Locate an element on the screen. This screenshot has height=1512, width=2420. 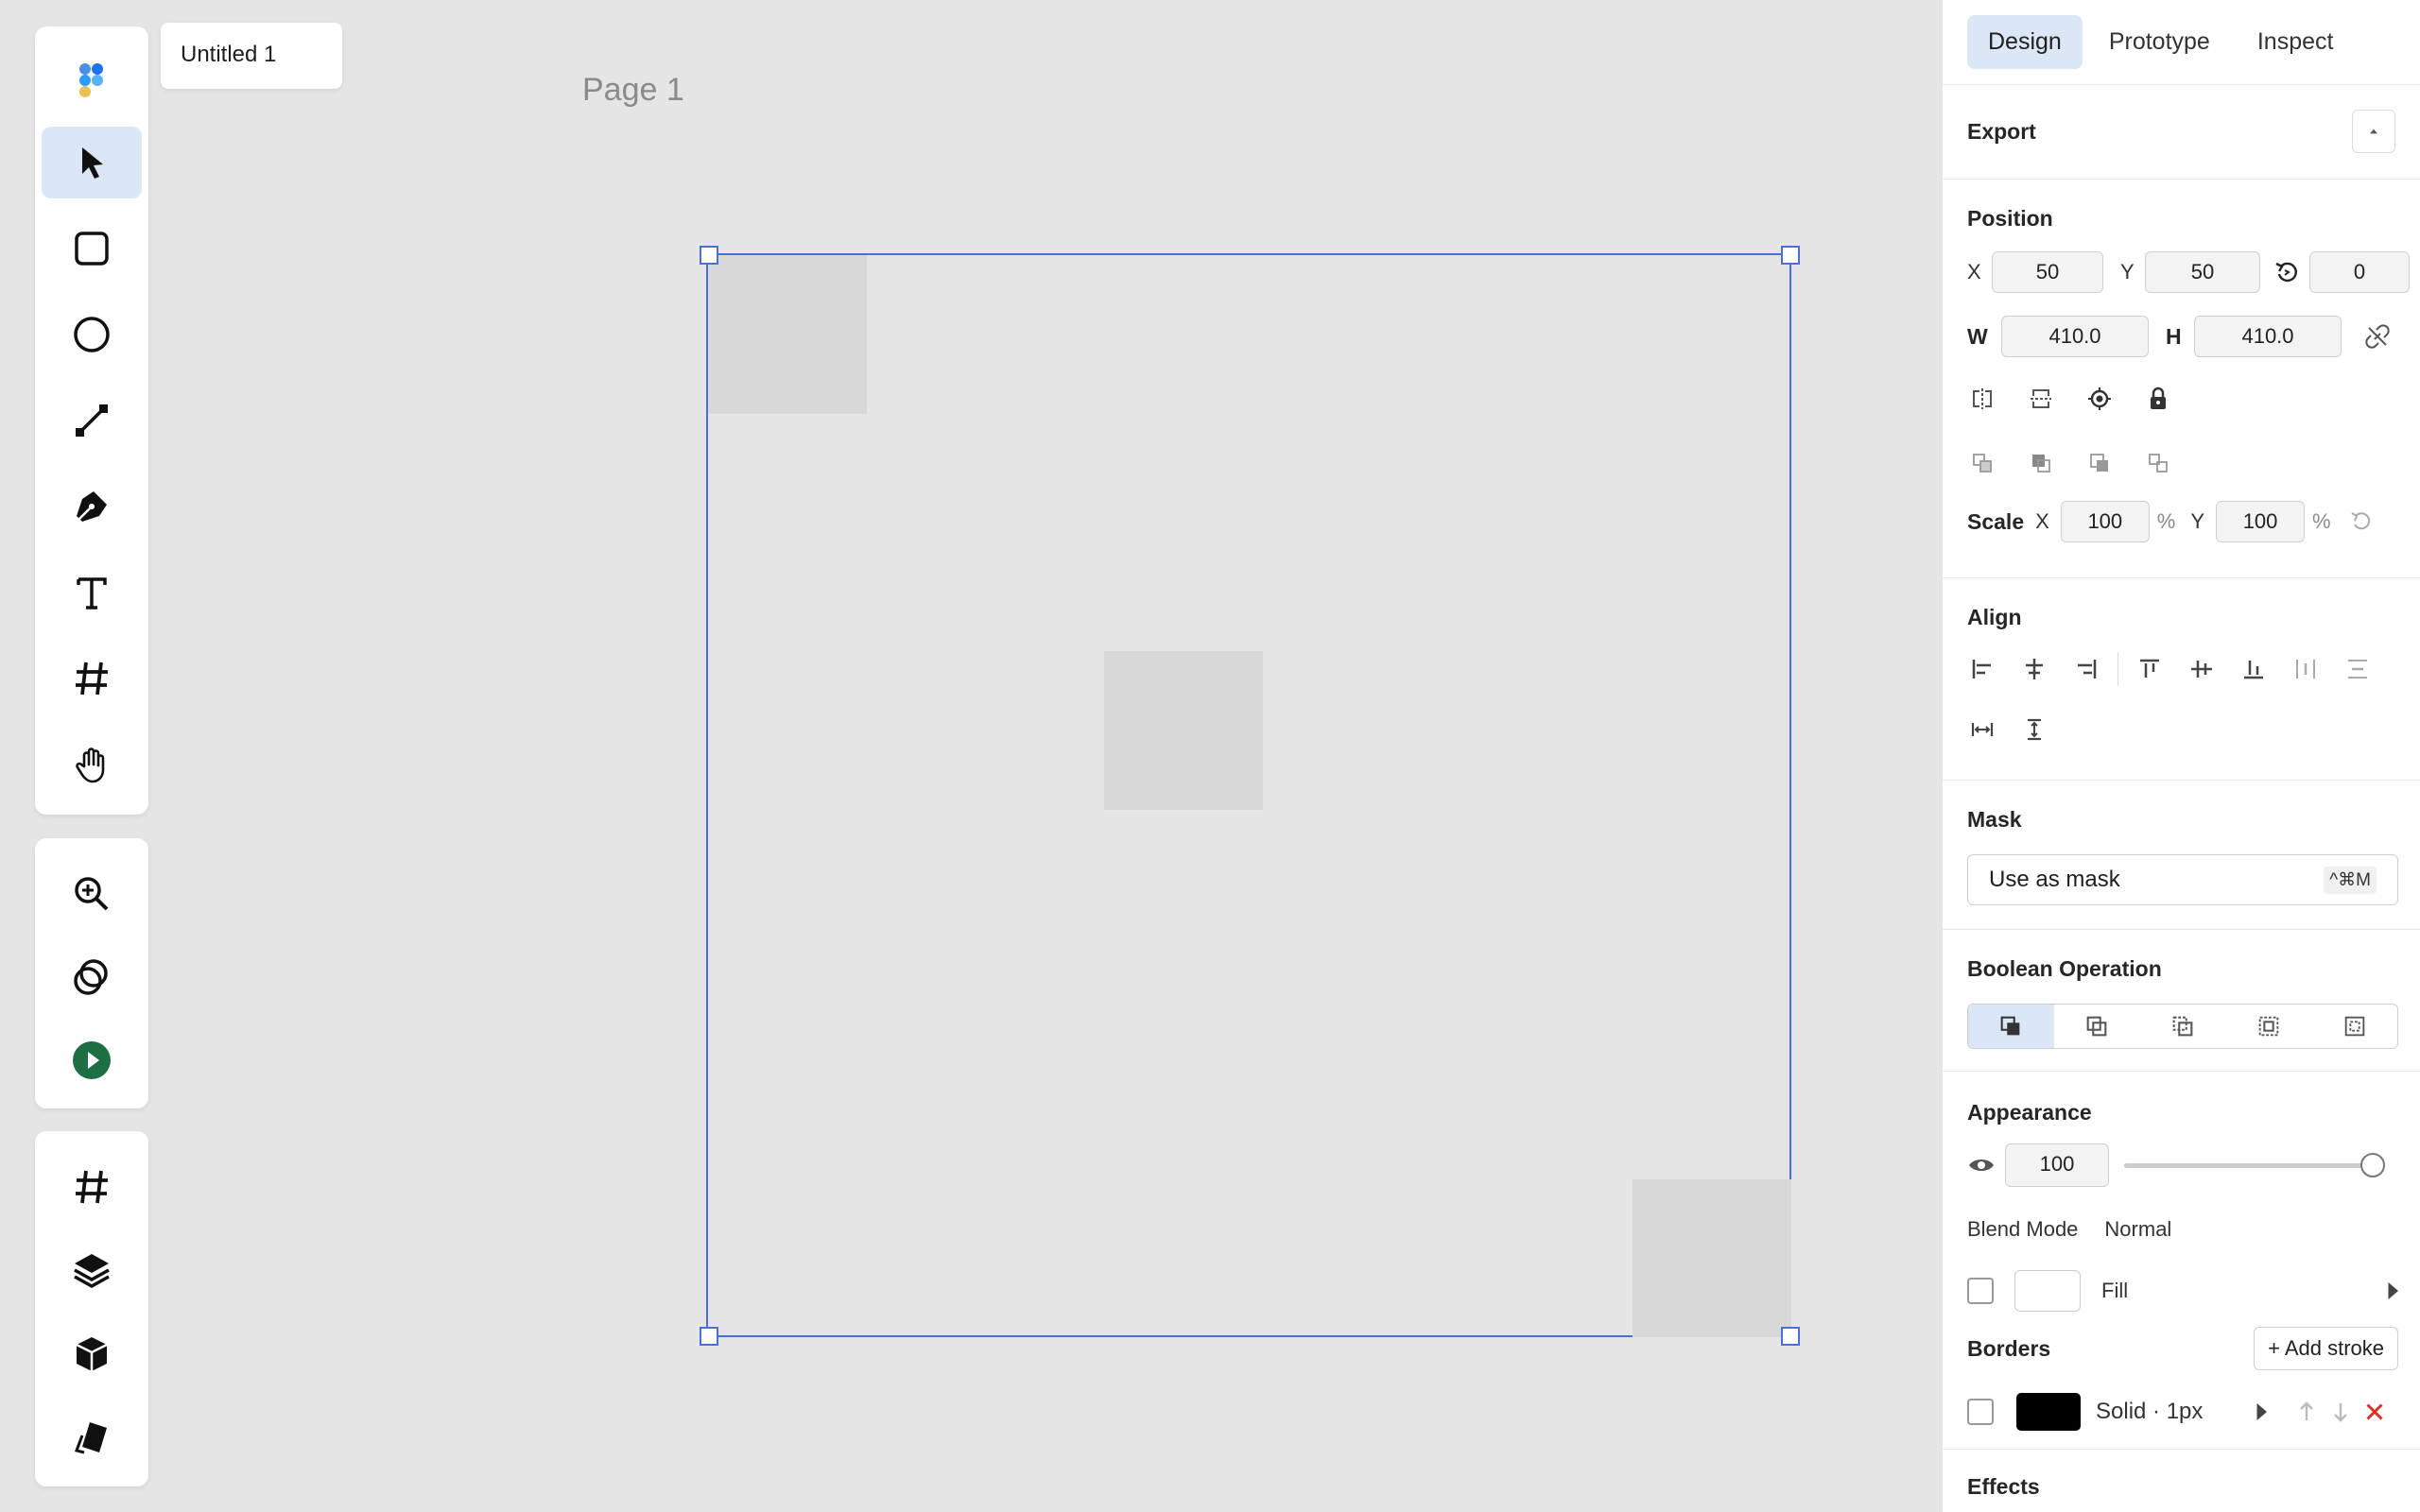
frame-tool is located at coordinates (92, 678).